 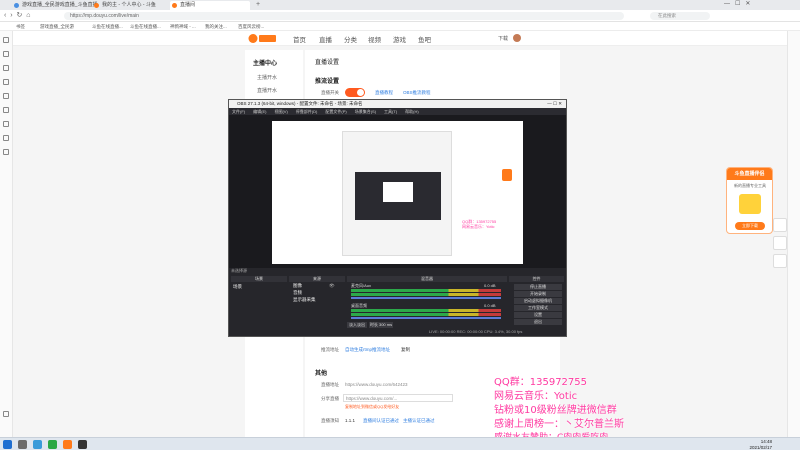 I want to click on start-recording-button: 开始录制, so click(x=538, y=294).